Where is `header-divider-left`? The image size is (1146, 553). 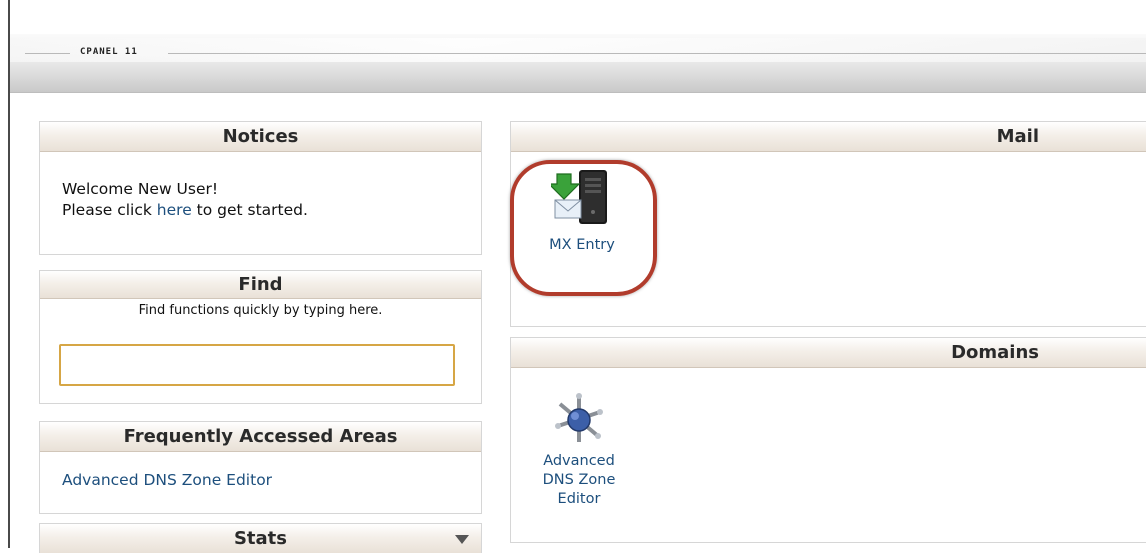 header-divider-left is located at coordinates (47, 53).